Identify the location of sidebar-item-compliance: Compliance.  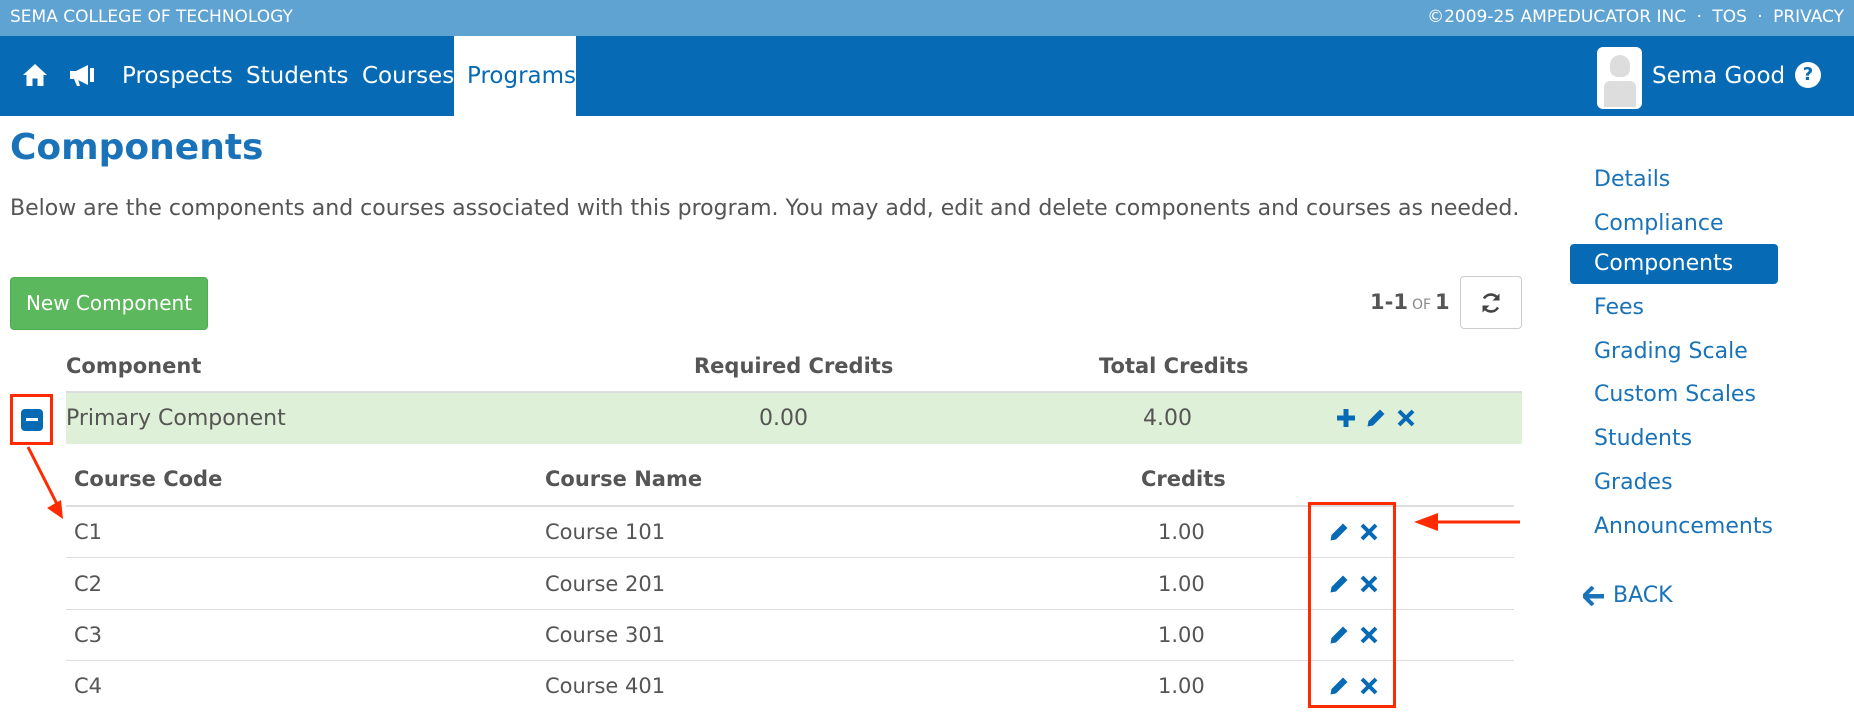
(1674, 224).